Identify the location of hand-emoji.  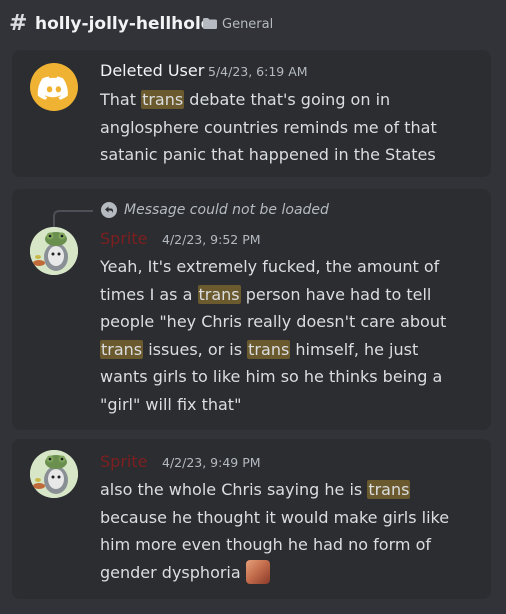
(257, 571).